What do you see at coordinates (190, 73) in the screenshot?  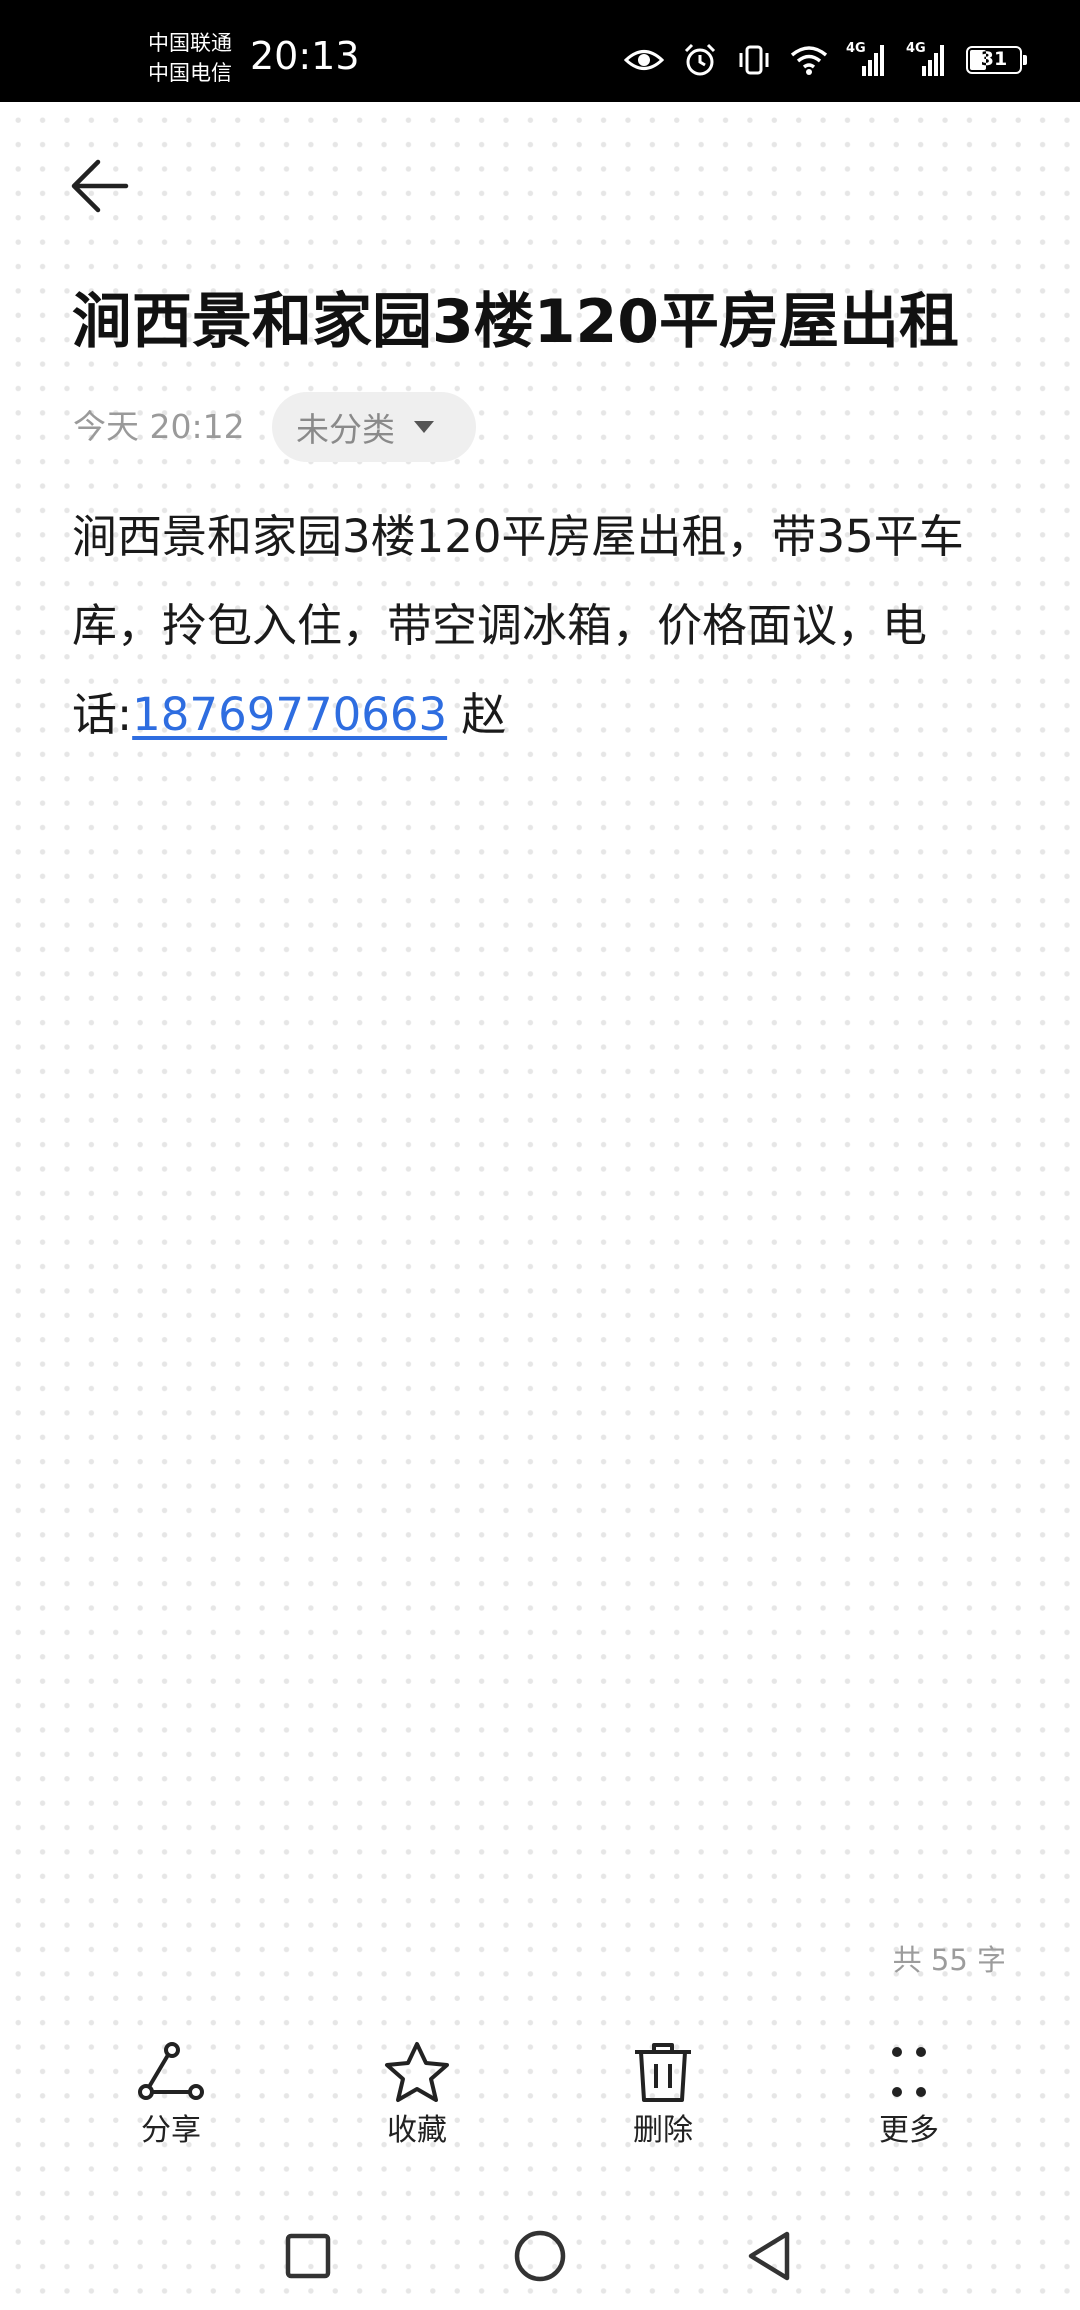 I see `carrier-2: 中国电信` at bounding box center [190, 73].